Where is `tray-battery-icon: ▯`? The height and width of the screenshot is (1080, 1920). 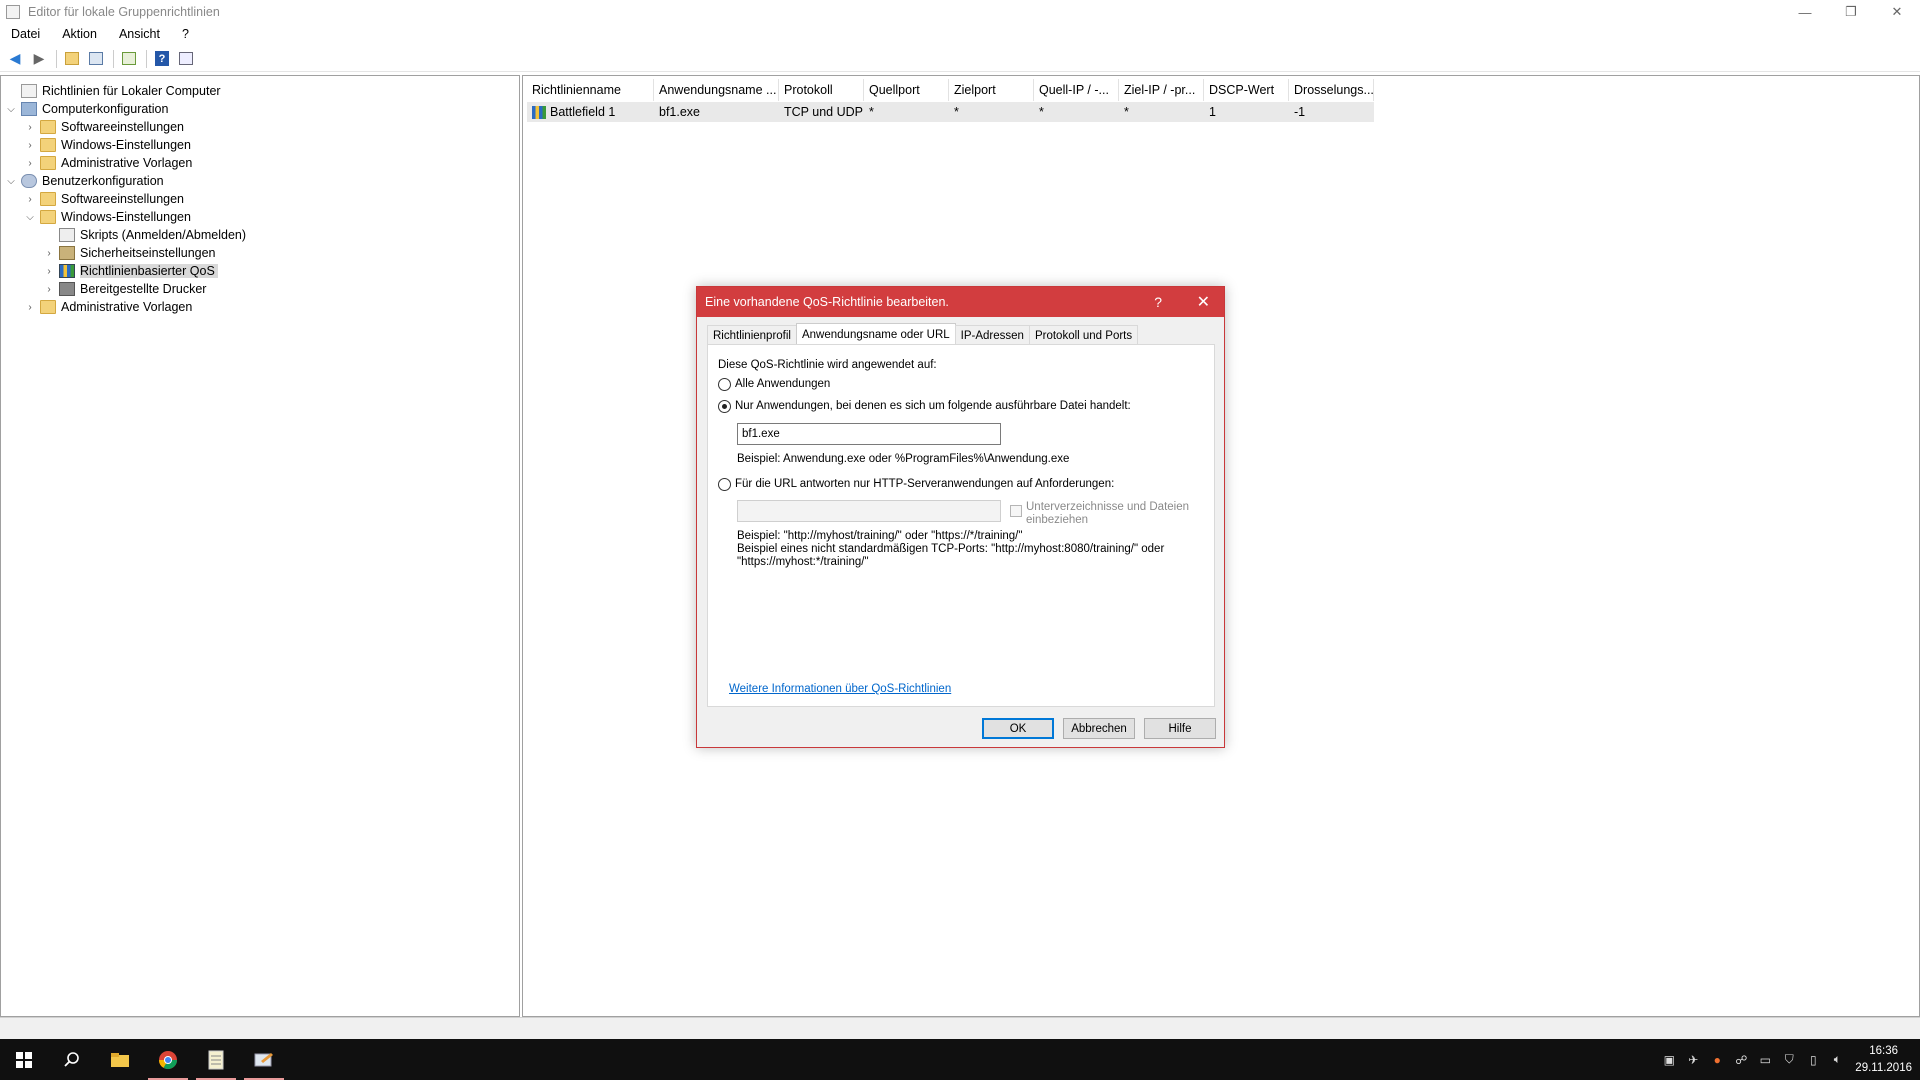 tray-battery-icon: ▯ is located at coordinates (1813, 1059).